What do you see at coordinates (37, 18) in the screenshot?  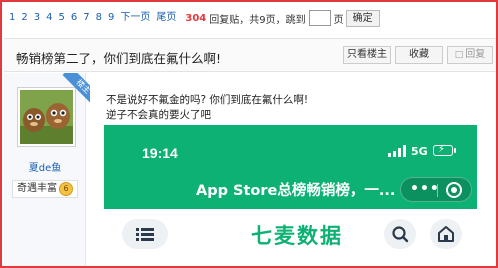 I see `page-link: 3` at bounding box center [37, 18].